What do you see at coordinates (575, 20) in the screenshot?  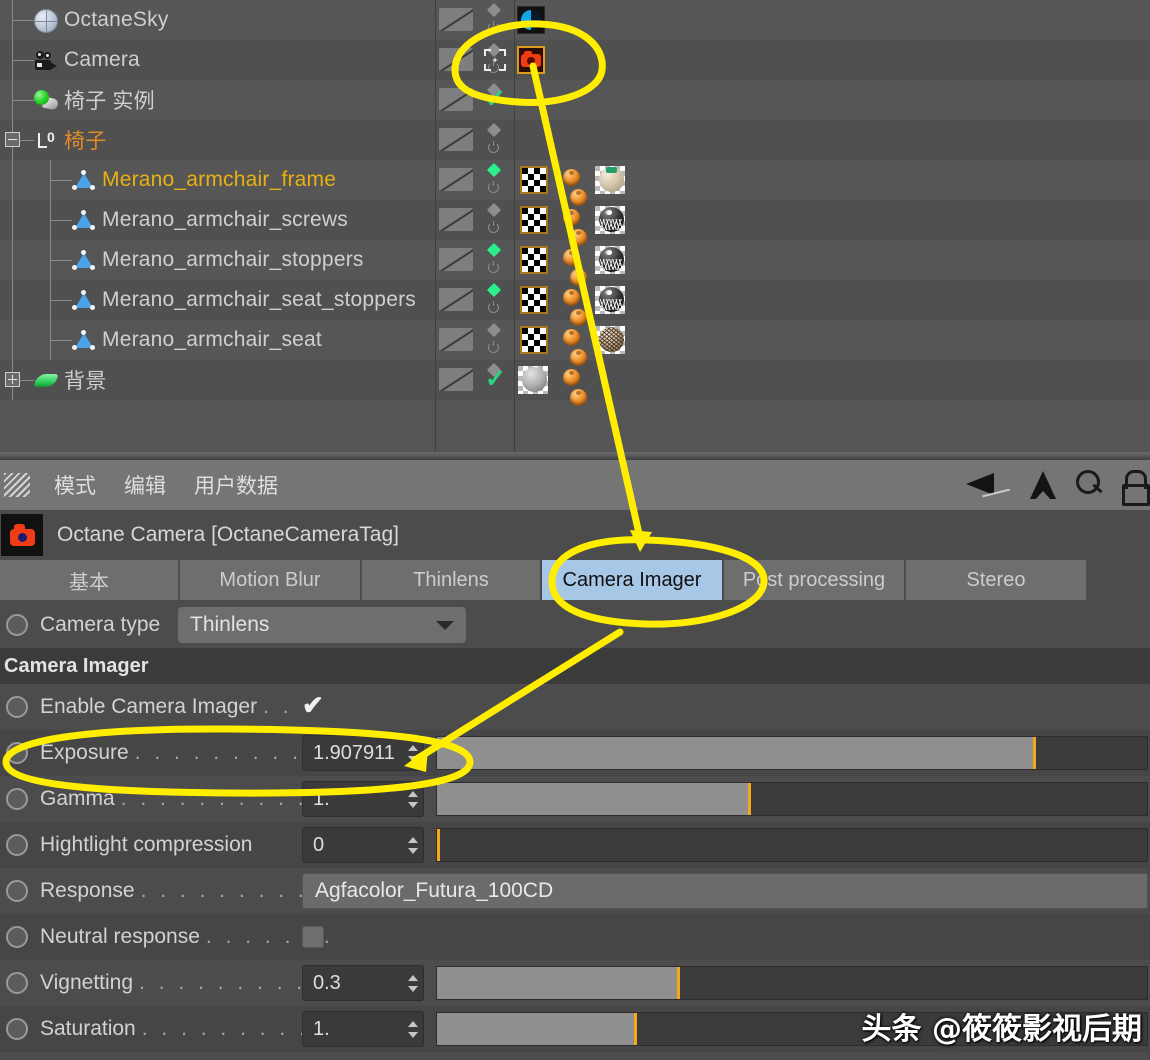 I see `object-tree-row: OctaneSky` at bounding box center [575, 20].